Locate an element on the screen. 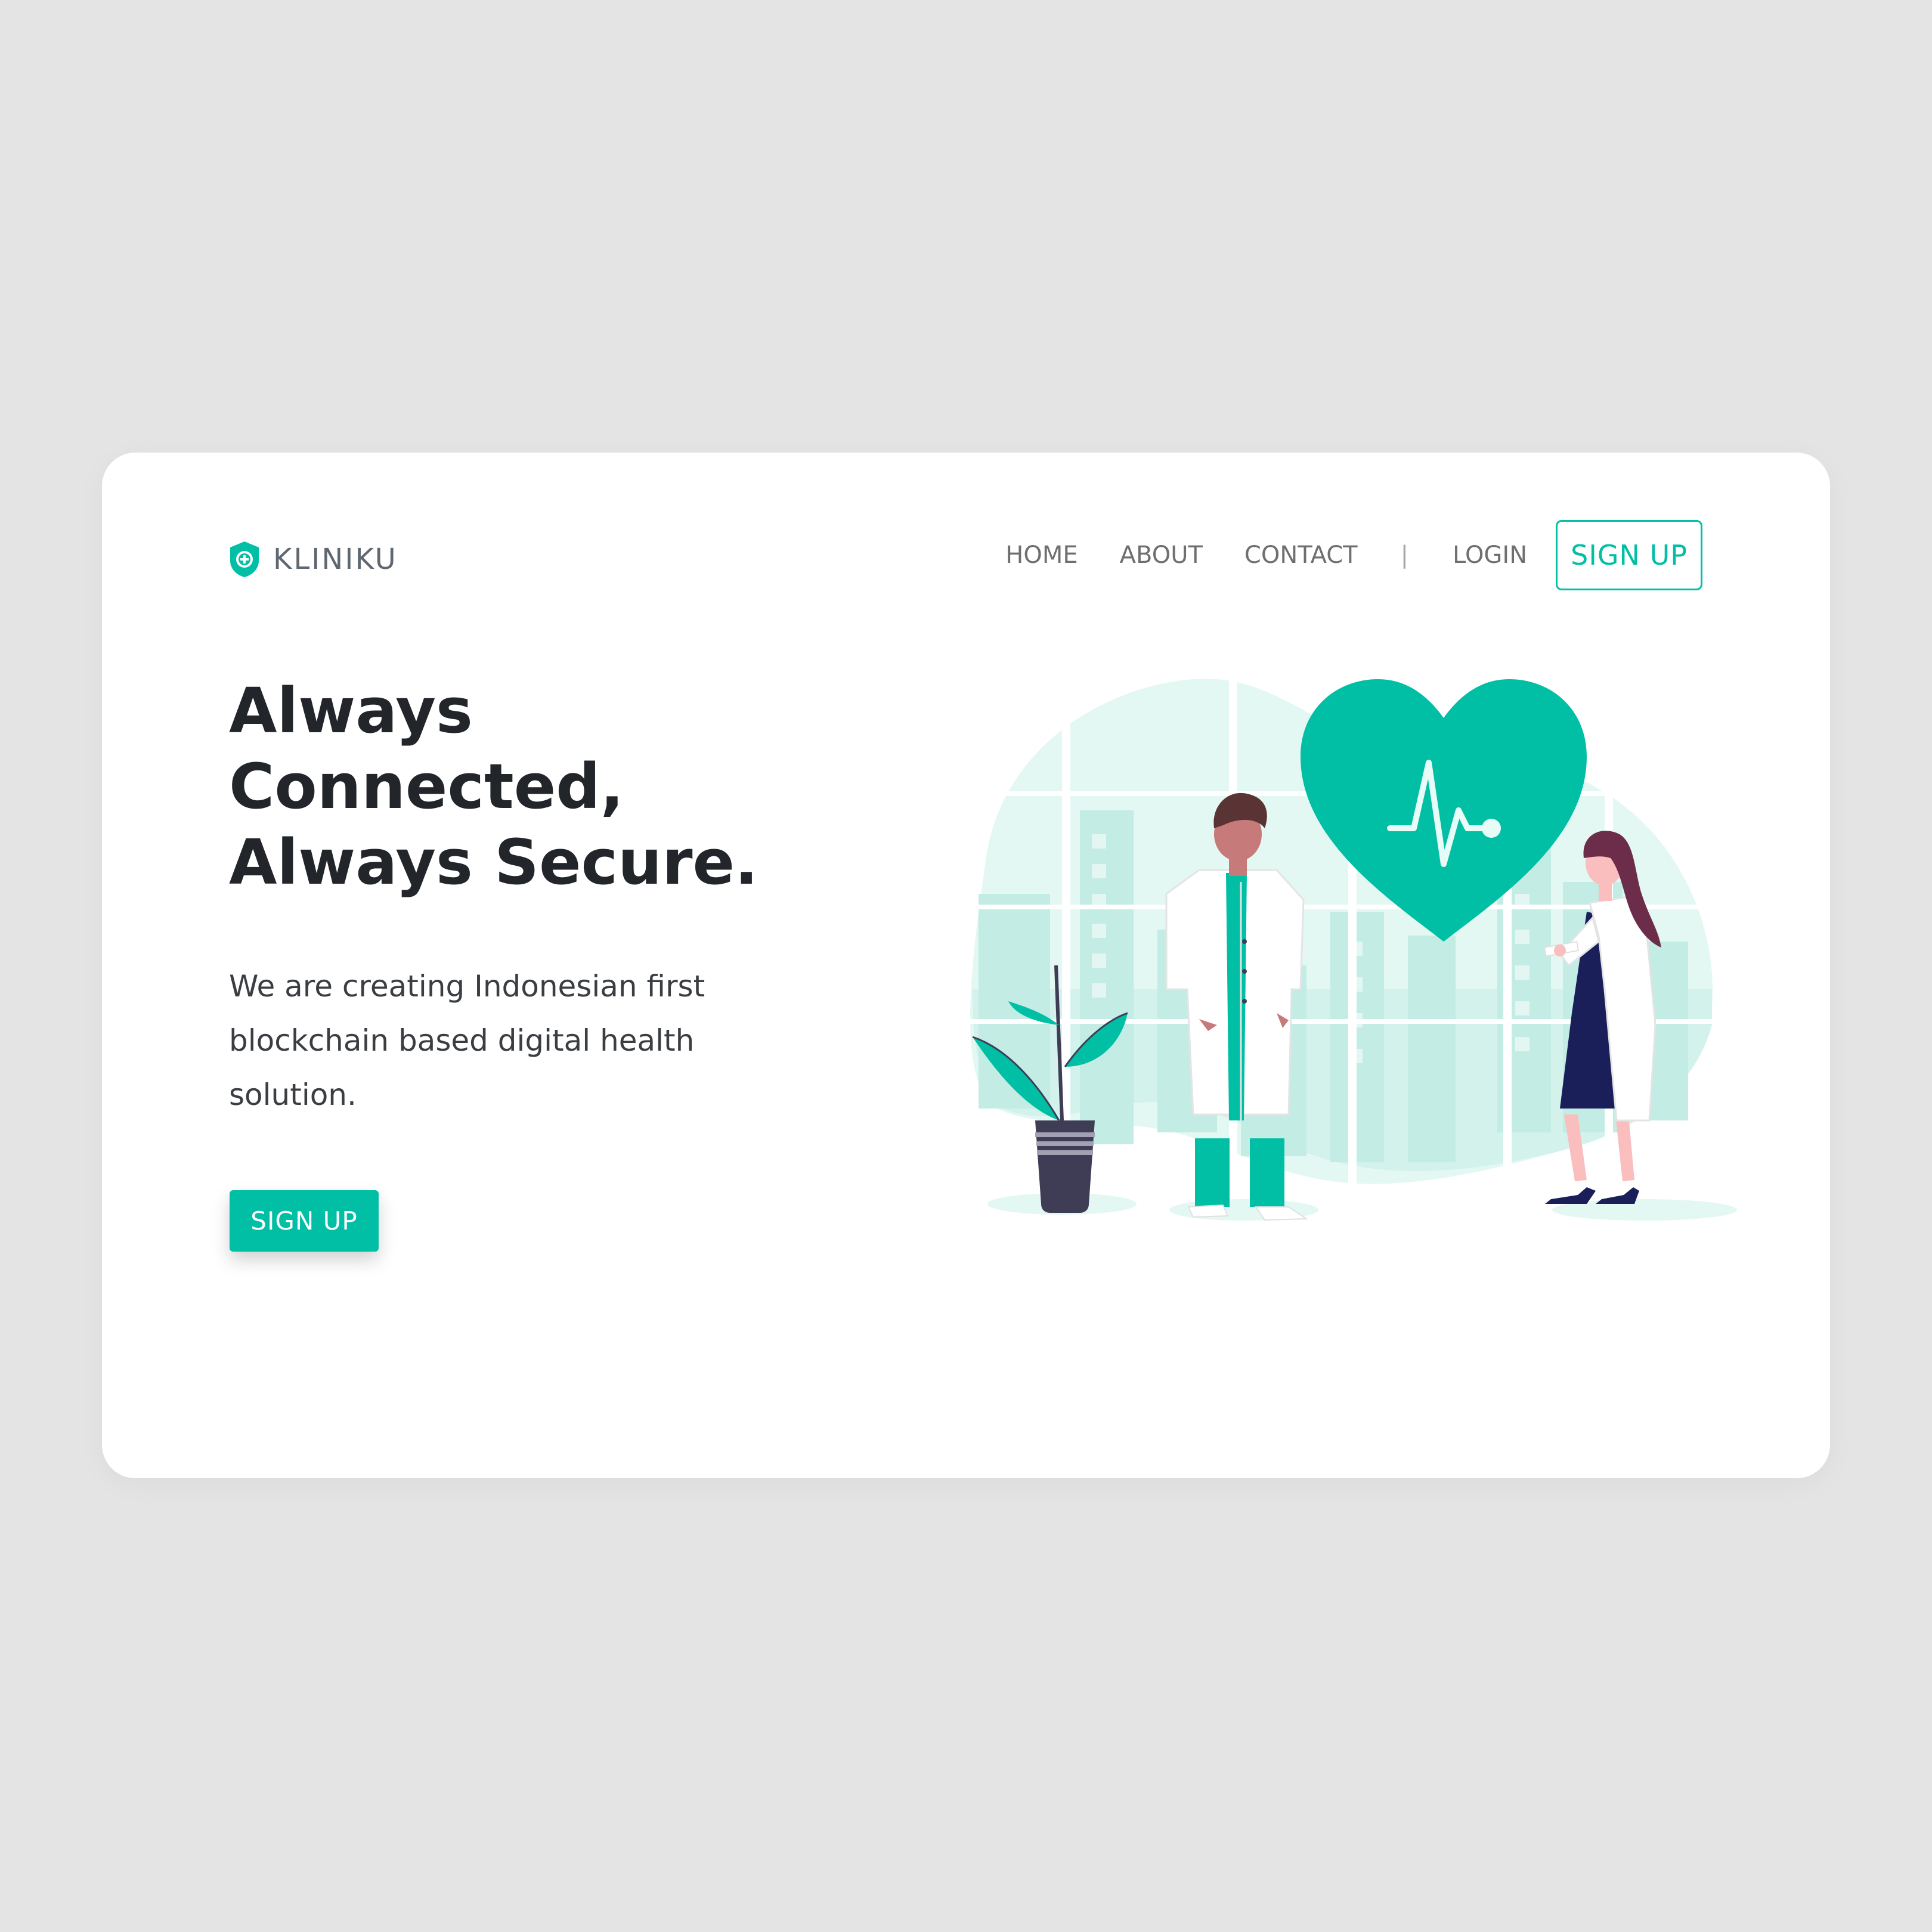 The height and width of the screenshot is (1932, 1932). brand-name: KLINIKU is located at coordinates (335, 559).